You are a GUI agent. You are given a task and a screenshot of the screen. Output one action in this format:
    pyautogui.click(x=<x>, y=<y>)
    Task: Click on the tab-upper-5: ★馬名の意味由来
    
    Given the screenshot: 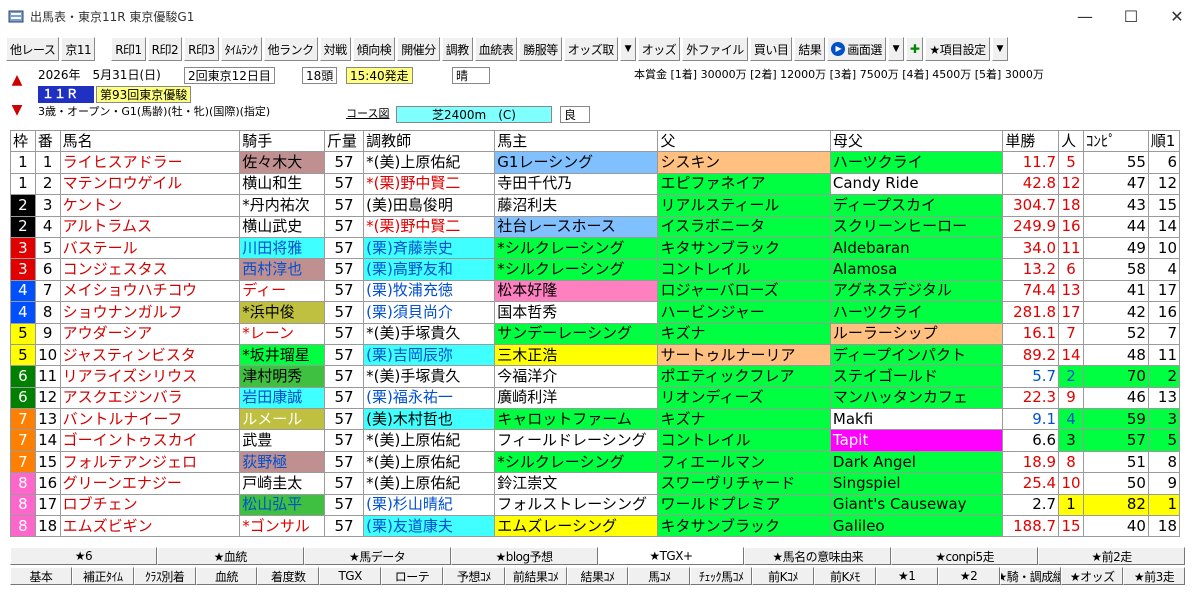 What is the action you would take?
    pyautogui.click(x=818, y=556)
    